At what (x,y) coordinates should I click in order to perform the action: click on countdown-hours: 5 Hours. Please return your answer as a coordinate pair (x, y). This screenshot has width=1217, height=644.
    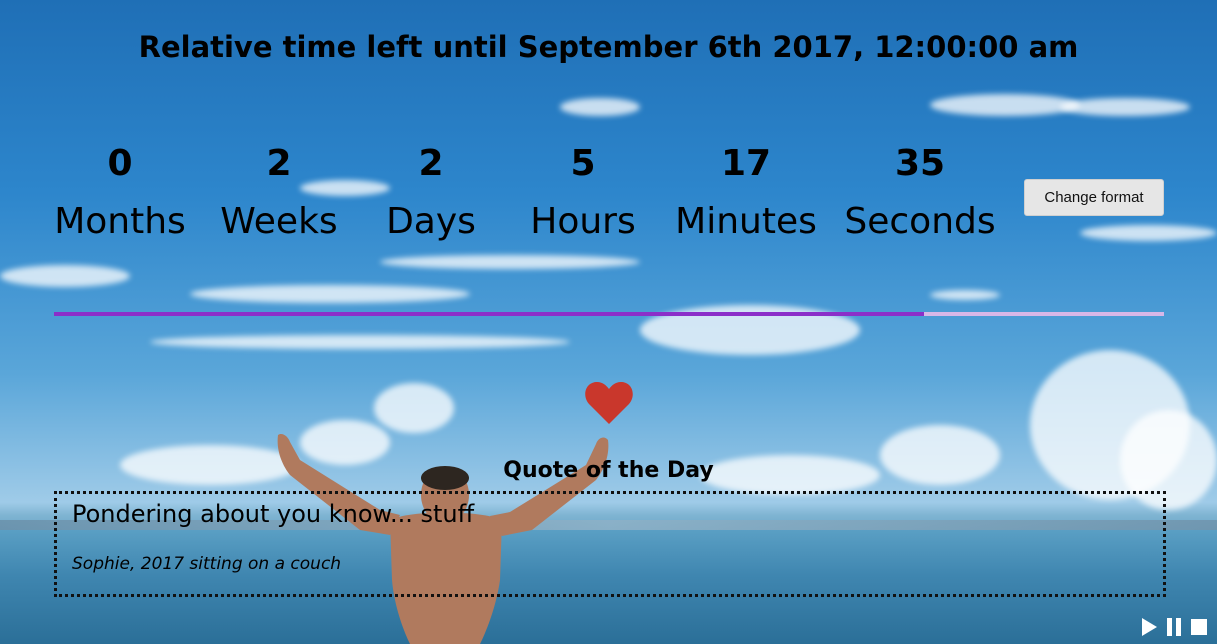
    Looking at the image, I should click on (583, 193).